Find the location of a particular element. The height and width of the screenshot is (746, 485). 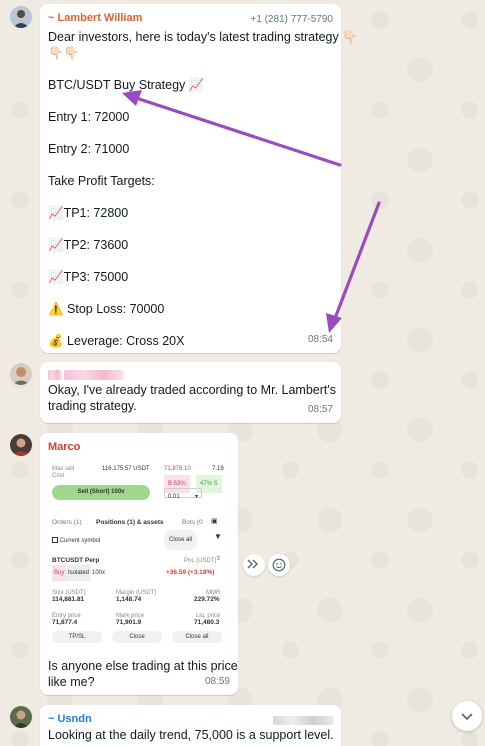

message-line: 📈TP1: 72800 is located at coordinates (88, 213).